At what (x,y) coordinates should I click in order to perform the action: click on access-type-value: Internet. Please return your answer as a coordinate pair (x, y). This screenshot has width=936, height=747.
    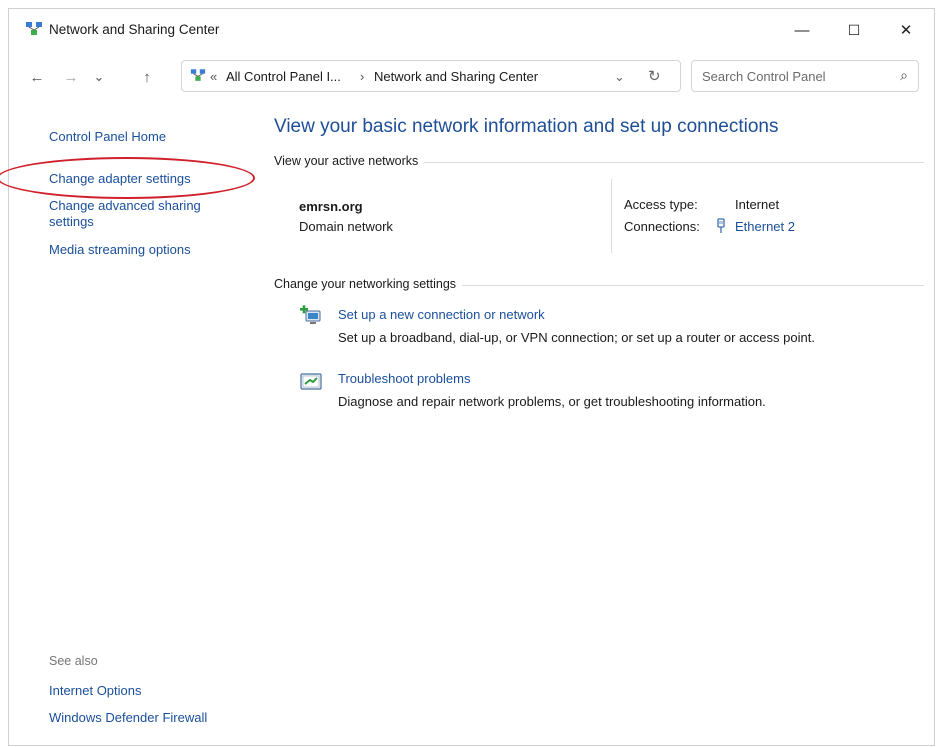
    Looking at the image, I should click on (757, 204).